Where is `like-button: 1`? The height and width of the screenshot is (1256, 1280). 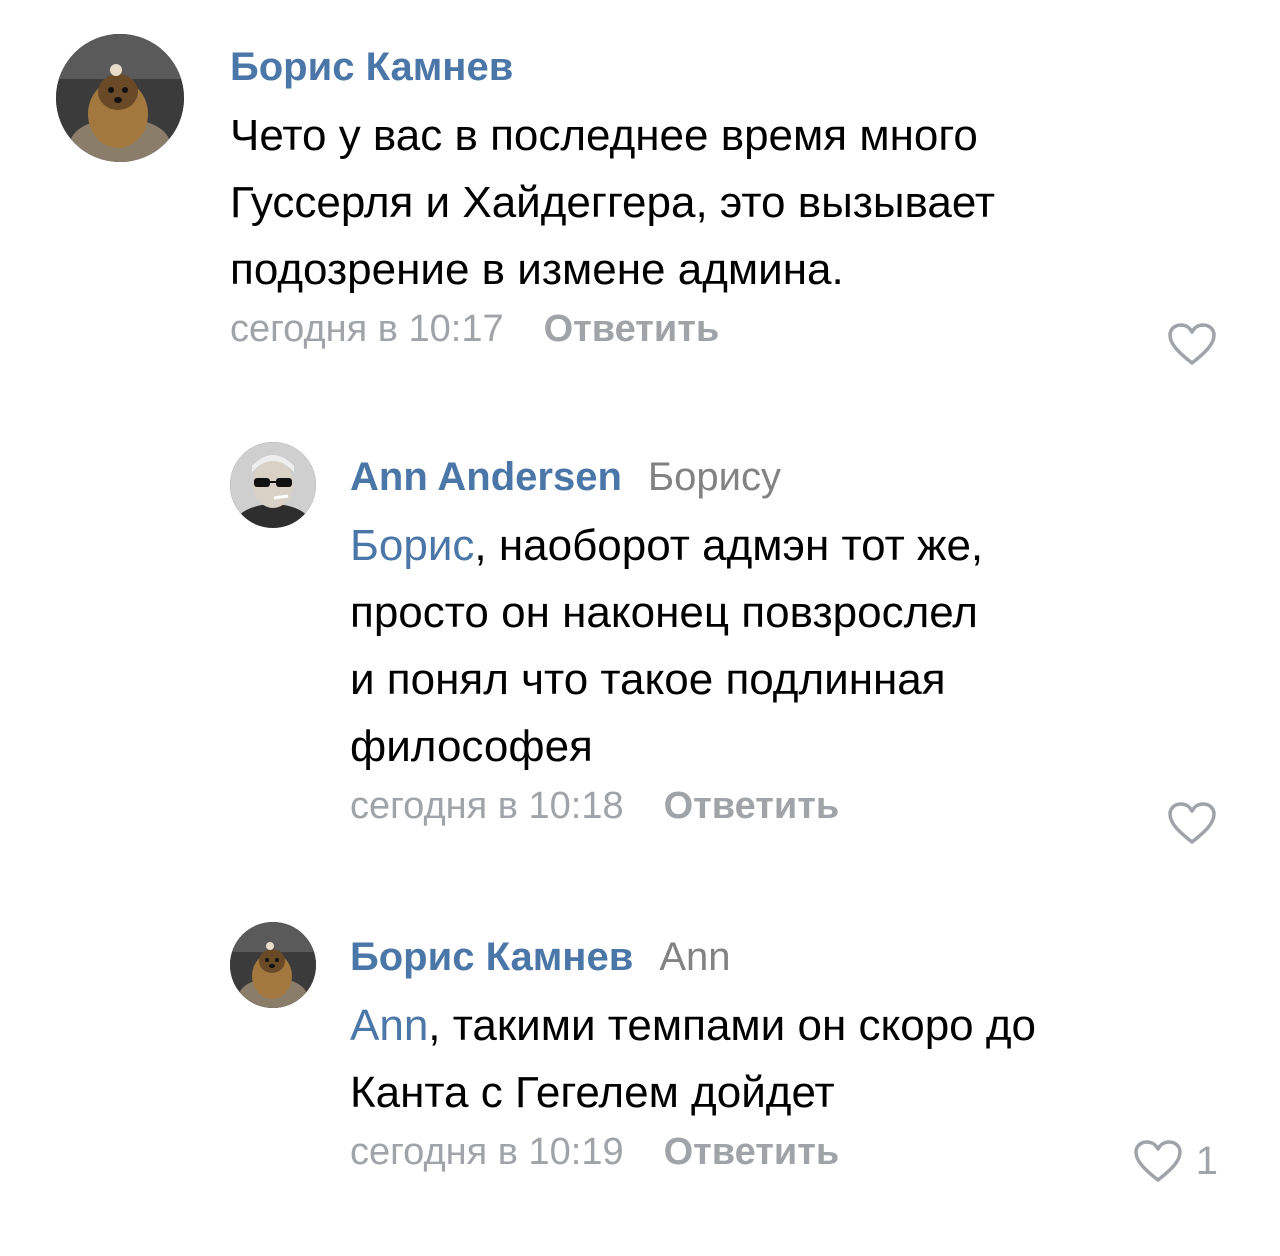 like-button: 1 is located at coordinates (1175, 1161).